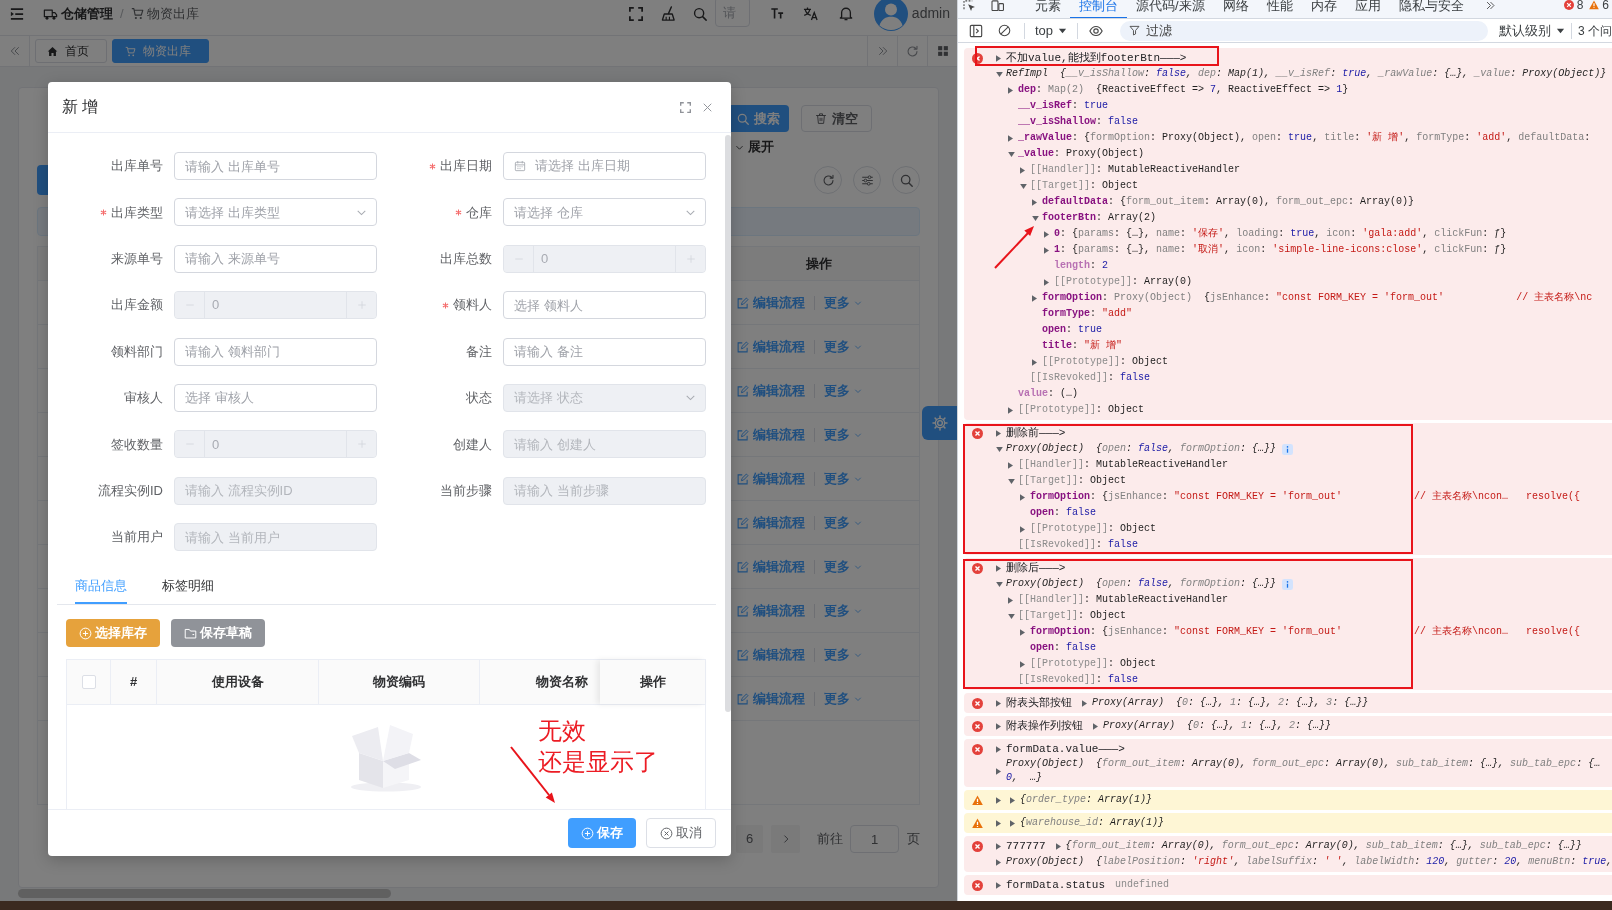 The image size is (1612, 910). What do you see at coordinates (728, 423) in the screenshot?
I see `scrollbar-thumb` at bounding box center [728, 423].